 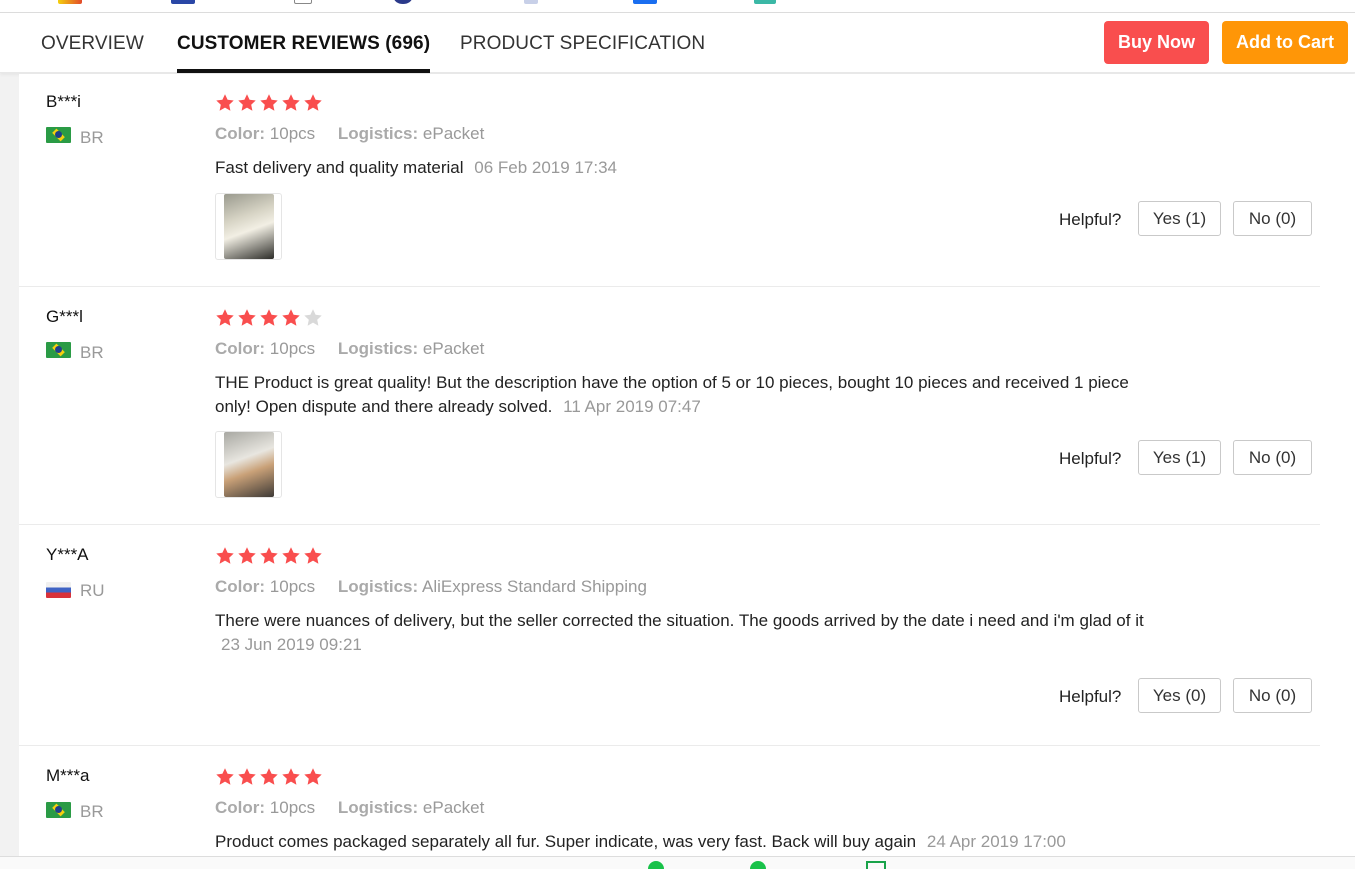 I want to click on reviewer-country: RU, so click(x=92, y=590).